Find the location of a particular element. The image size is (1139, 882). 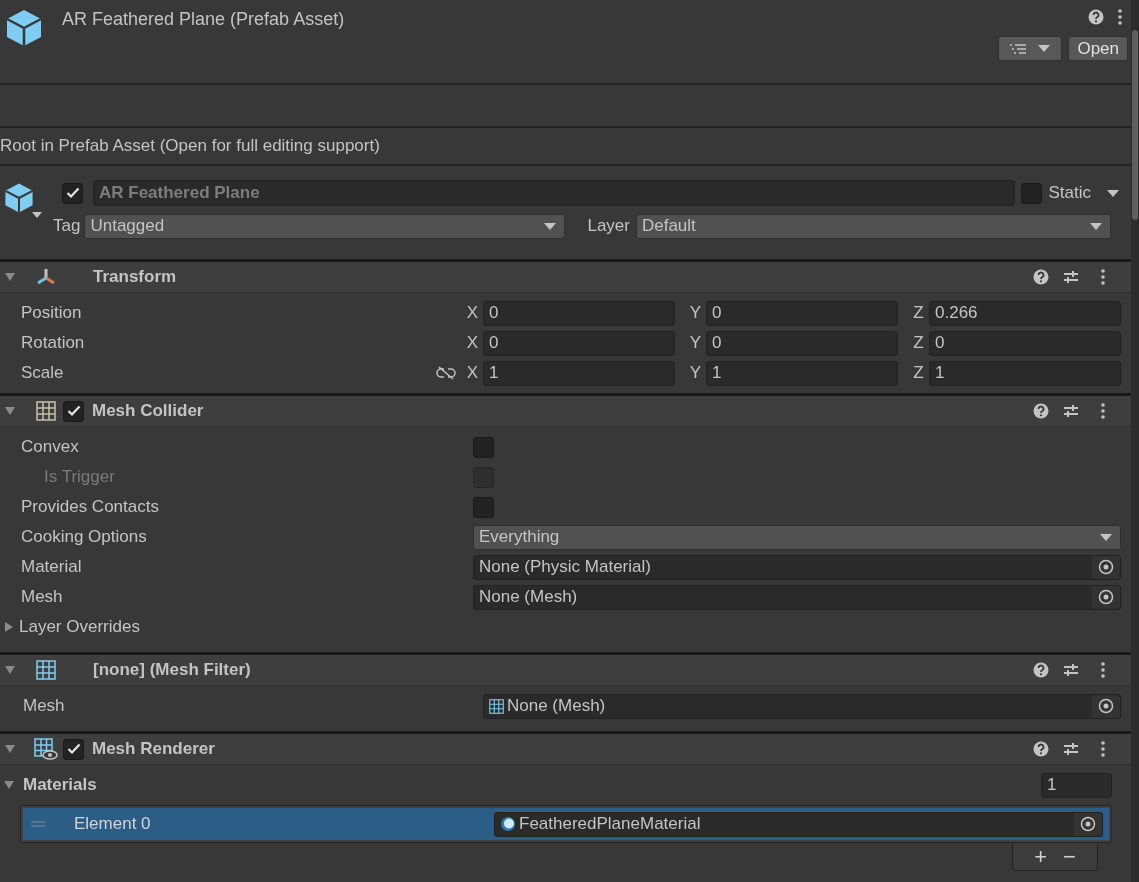

mesh-collider-grid-icon is located at coordinates (46, 411).